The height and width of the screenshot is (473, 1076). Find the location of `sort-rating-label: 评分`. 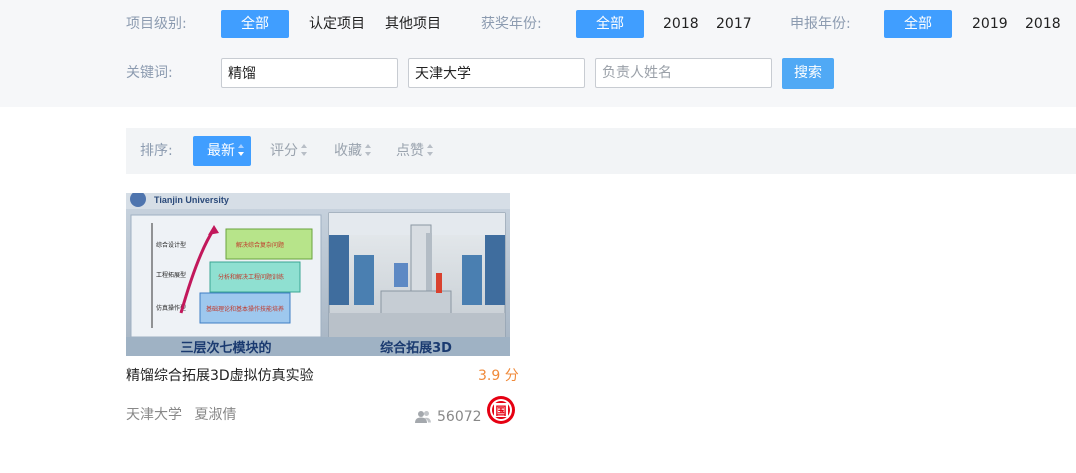

sort-rating-label: 评分 is located at coordinates (284, 151).